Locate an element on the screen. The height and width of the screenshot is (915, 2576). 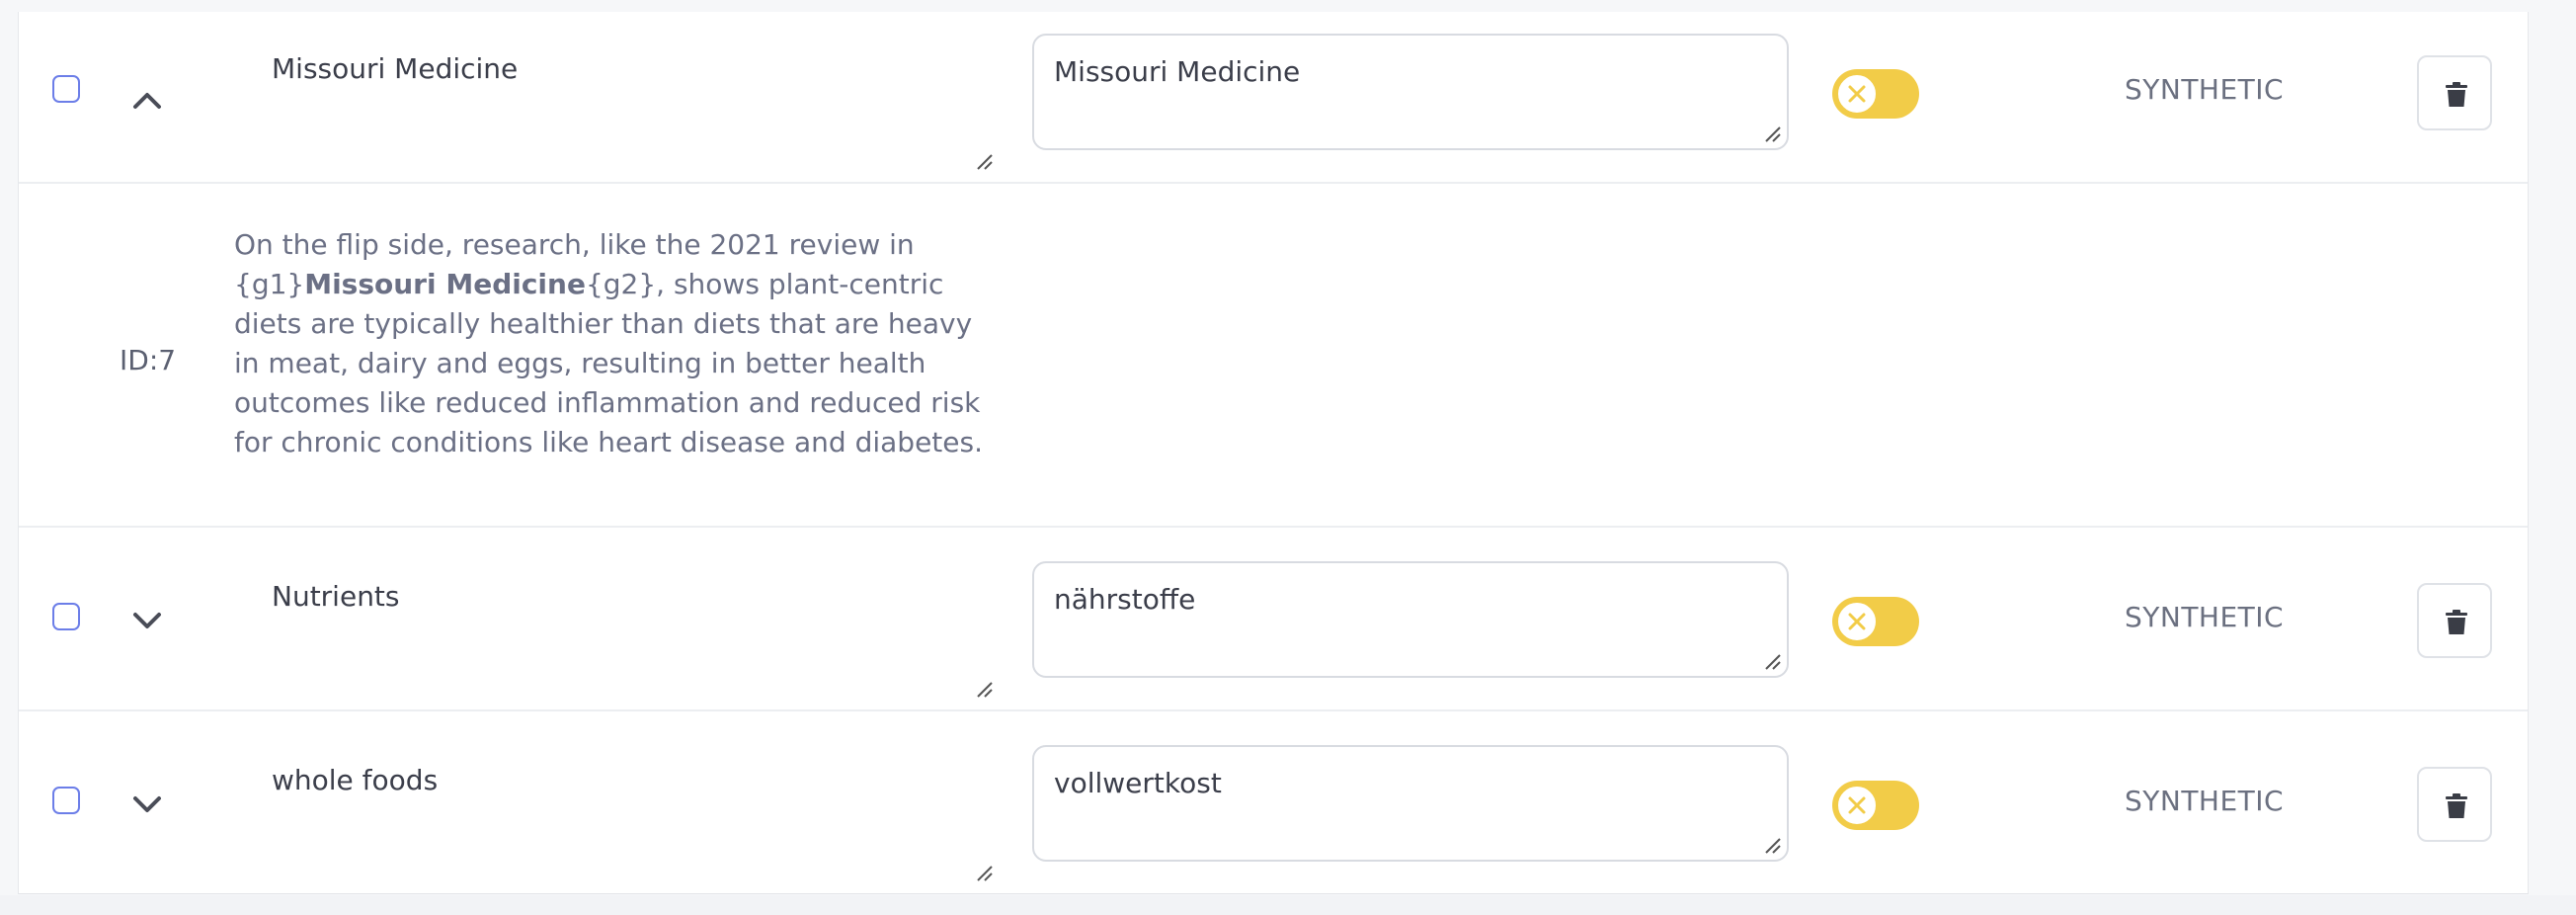
source-term-text: whole foods is located at coordinates (355, 780).